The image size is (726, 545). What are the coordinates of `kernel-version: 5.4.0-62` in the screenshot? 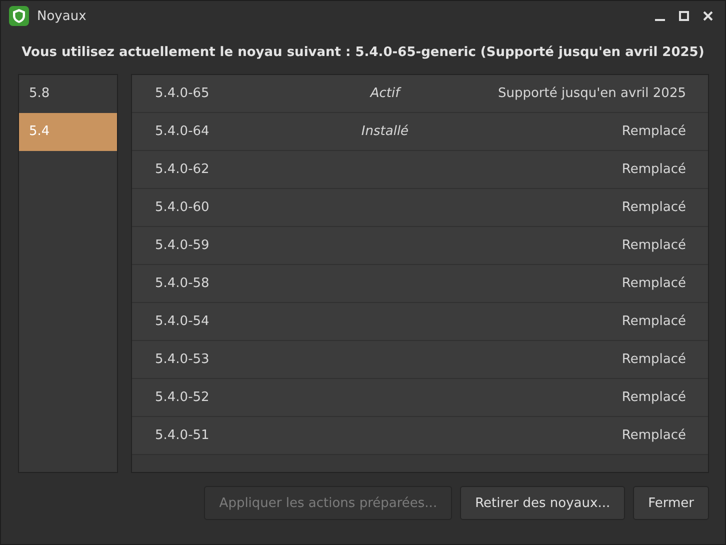 It's located at (182, 169).